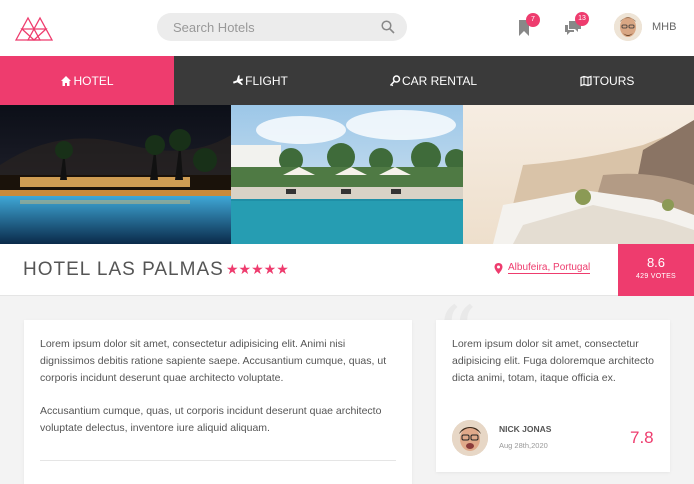 The width and height of the screenshot is (694, 484). I want to click on map-icon, so click(585, 80).